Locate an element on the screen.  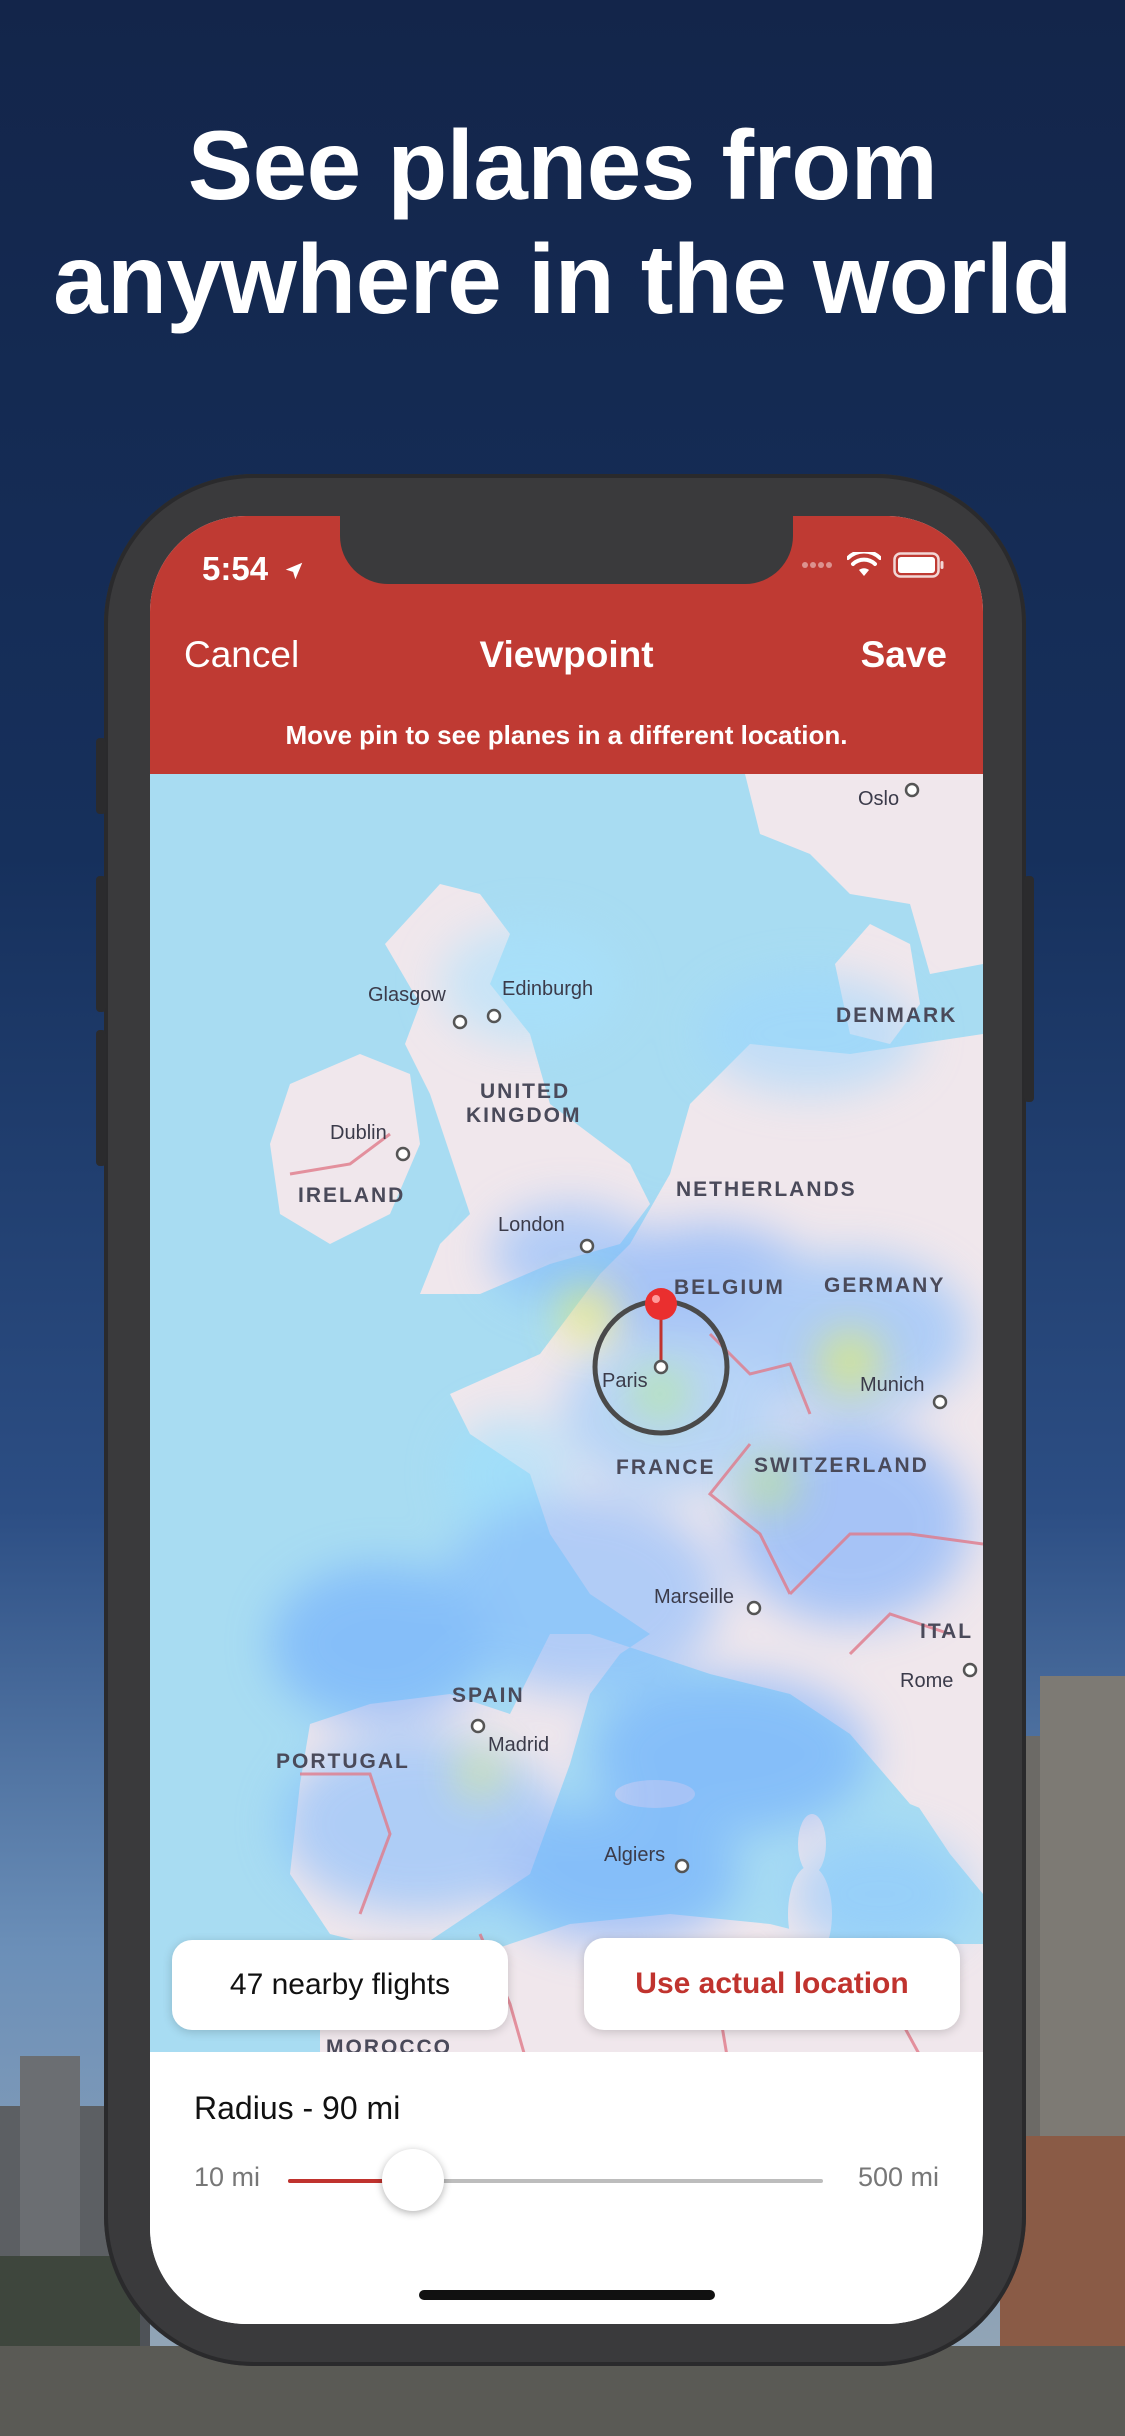
status-time: 5:54 is located at coordinates (253, 569).